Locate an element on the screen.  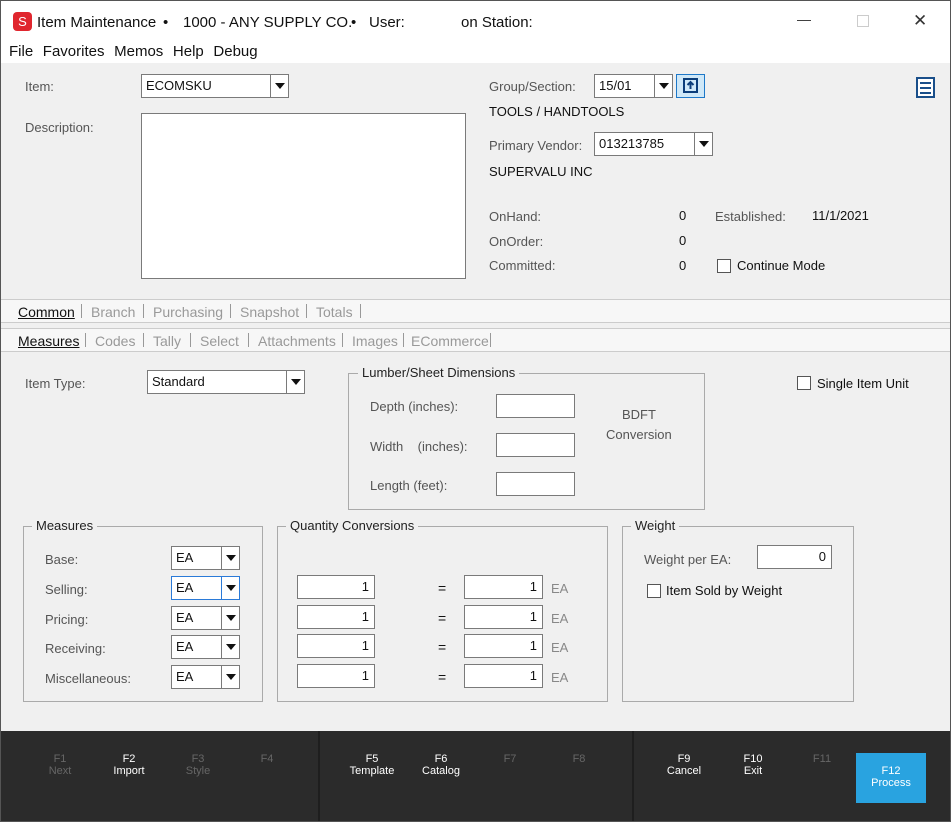
primary-vendor-combo: 013213785 is located at coordinates (653, 144).